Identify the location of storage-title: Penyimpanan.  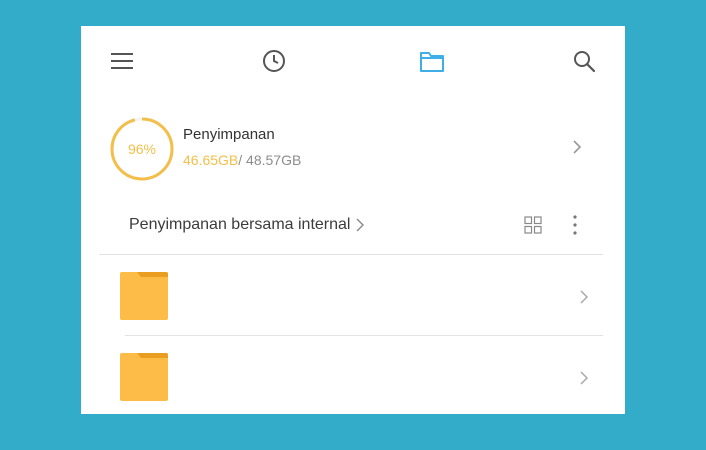
(229, 134).